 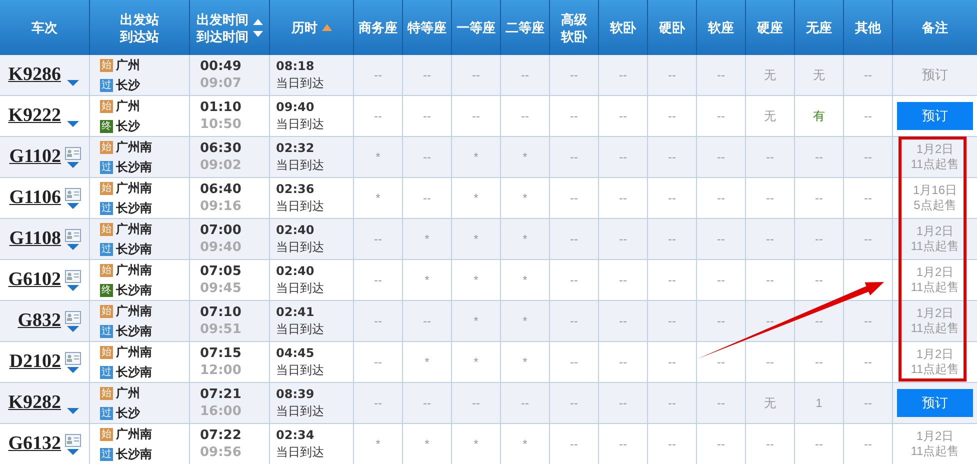 What do you see at coordinates (35, 362) in the screenshot?
I see `train-number-link: D2102` at bounding box center [35, 362].